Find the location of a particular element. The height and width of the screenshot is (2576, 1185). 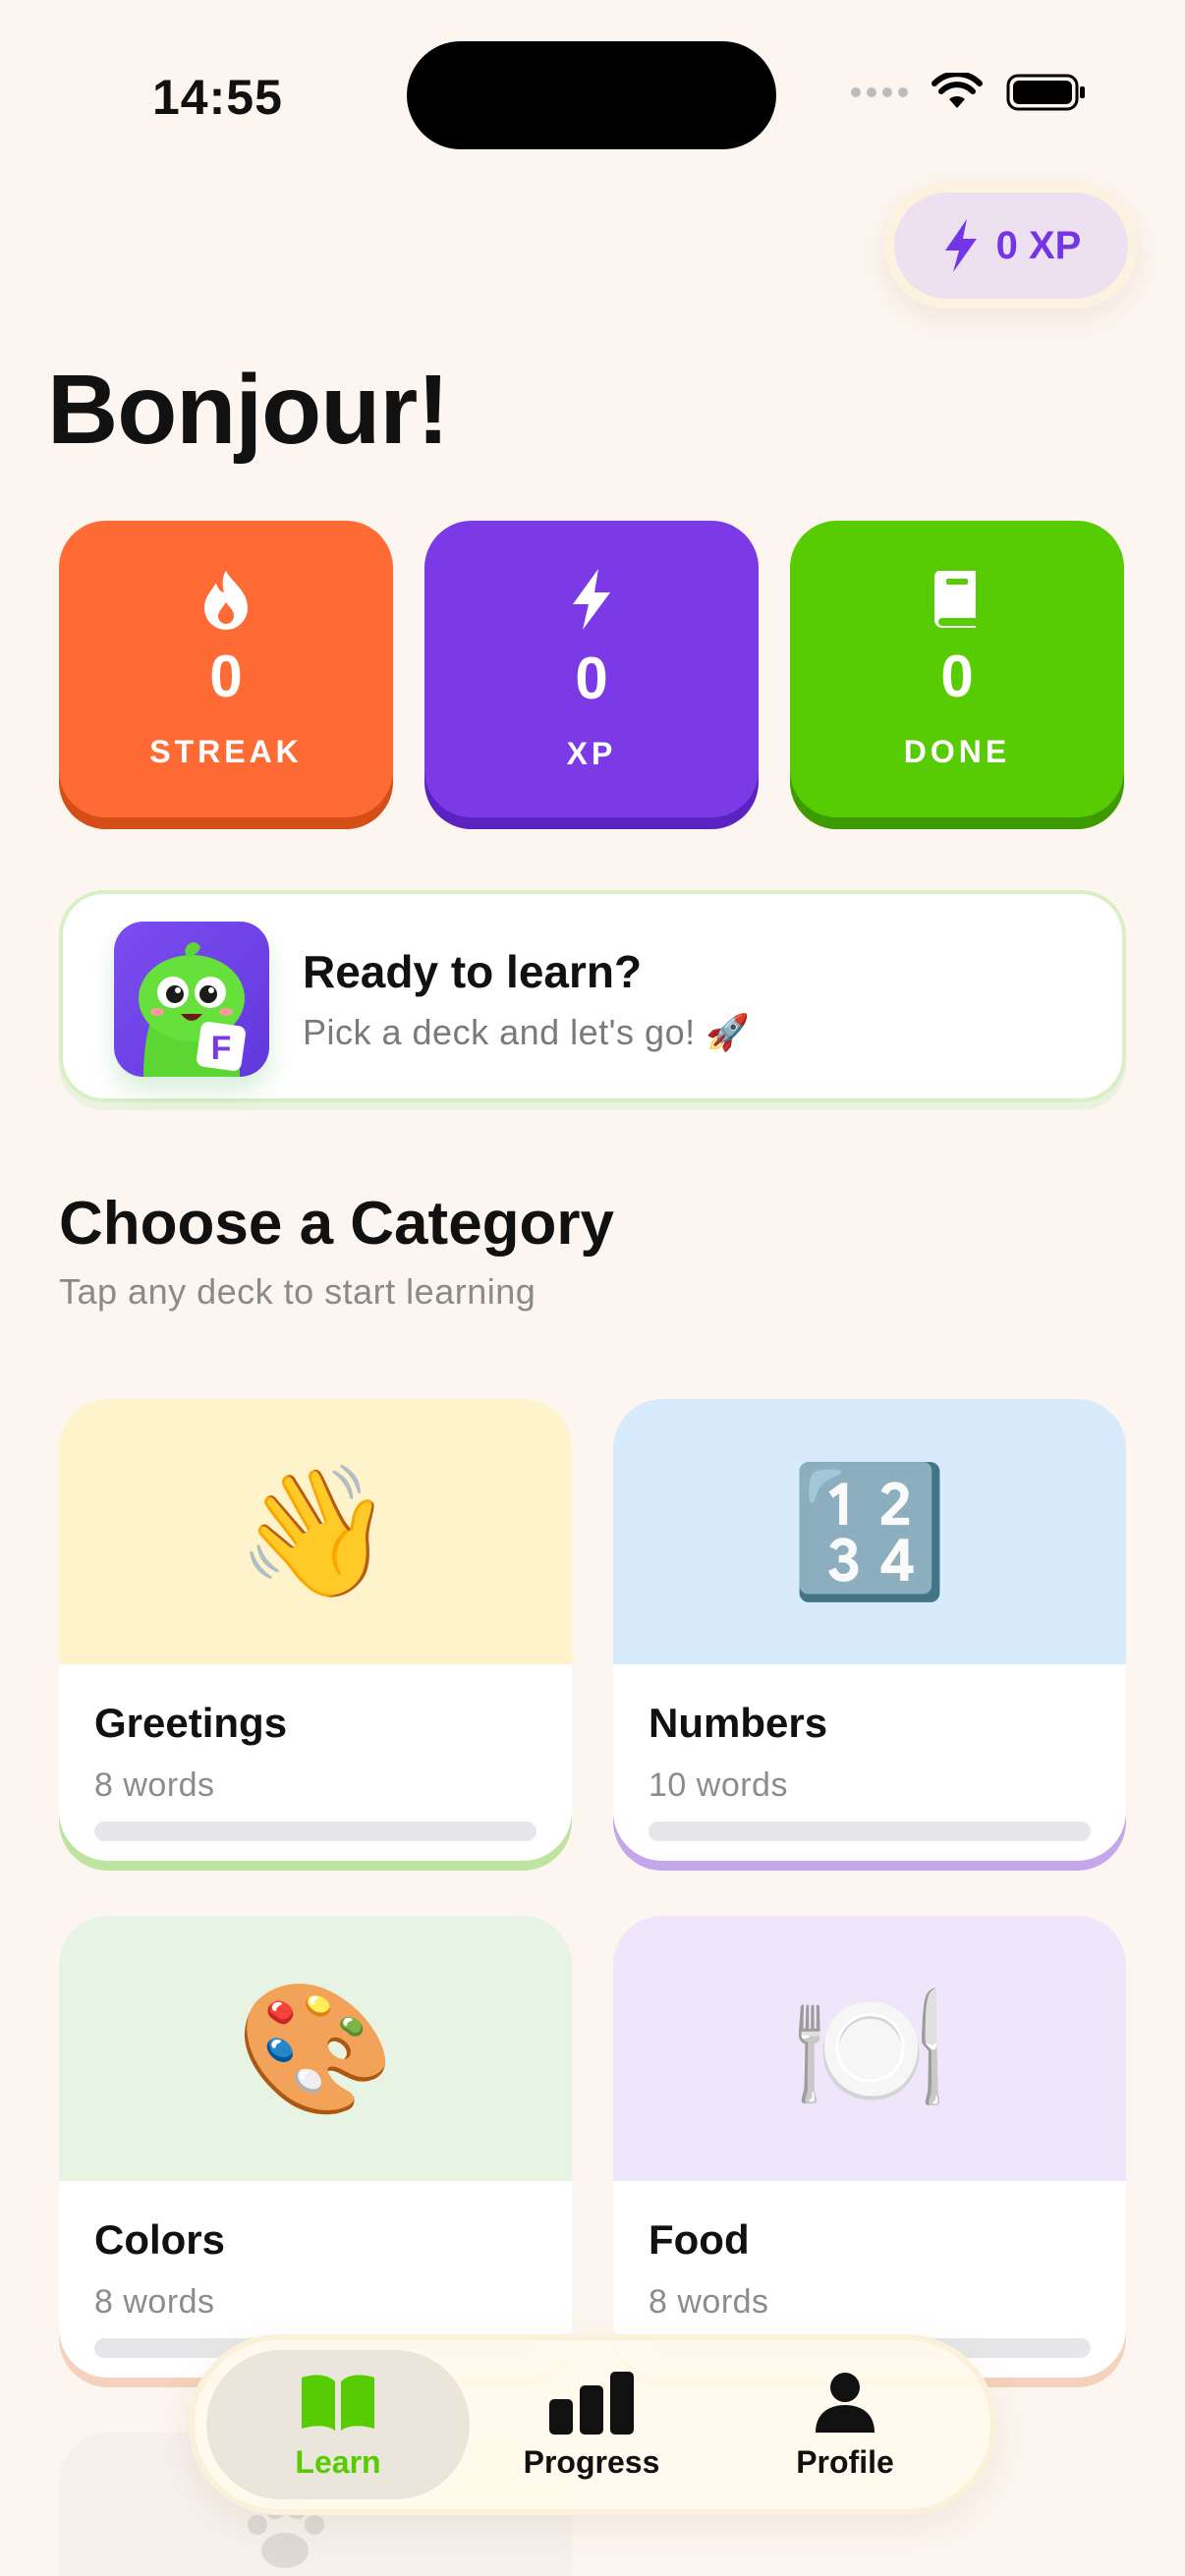

deck-card-numbers: 🔢 Numbers 10 words is located at coordinates (870, 1630).